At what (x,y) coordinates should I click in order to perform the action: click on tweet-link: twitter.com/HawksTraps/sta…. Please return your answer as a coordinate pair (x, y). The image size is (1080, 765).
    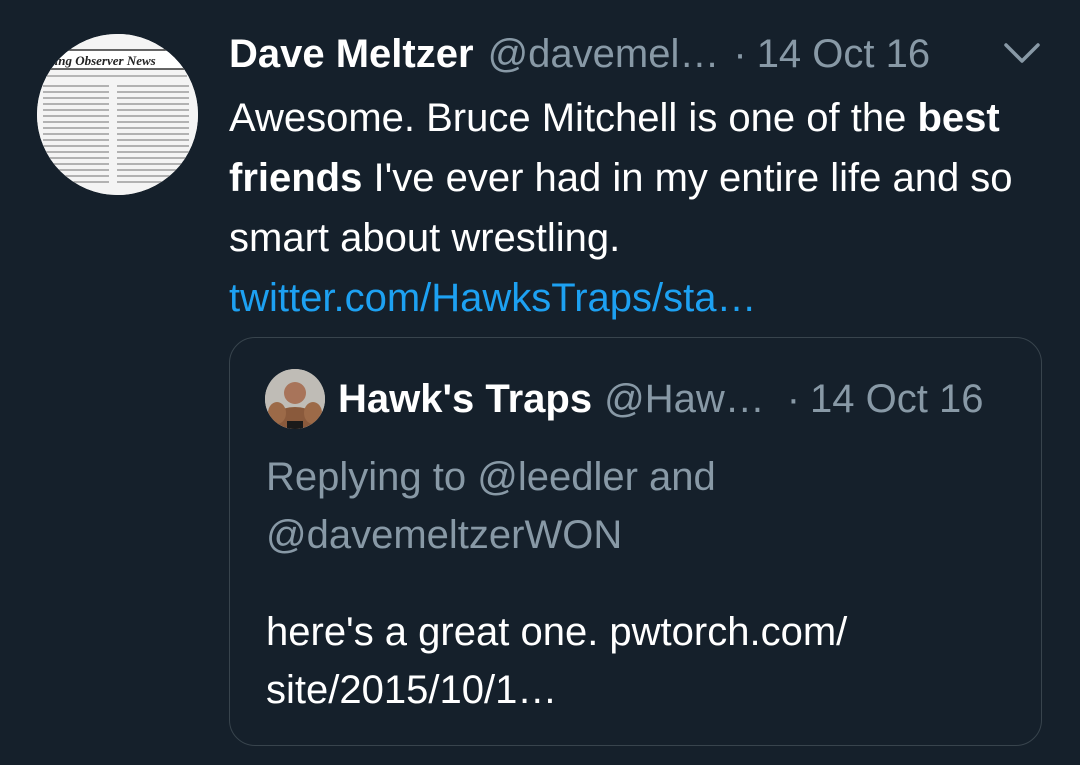
    Looking at the image, I should click on (639, 298).